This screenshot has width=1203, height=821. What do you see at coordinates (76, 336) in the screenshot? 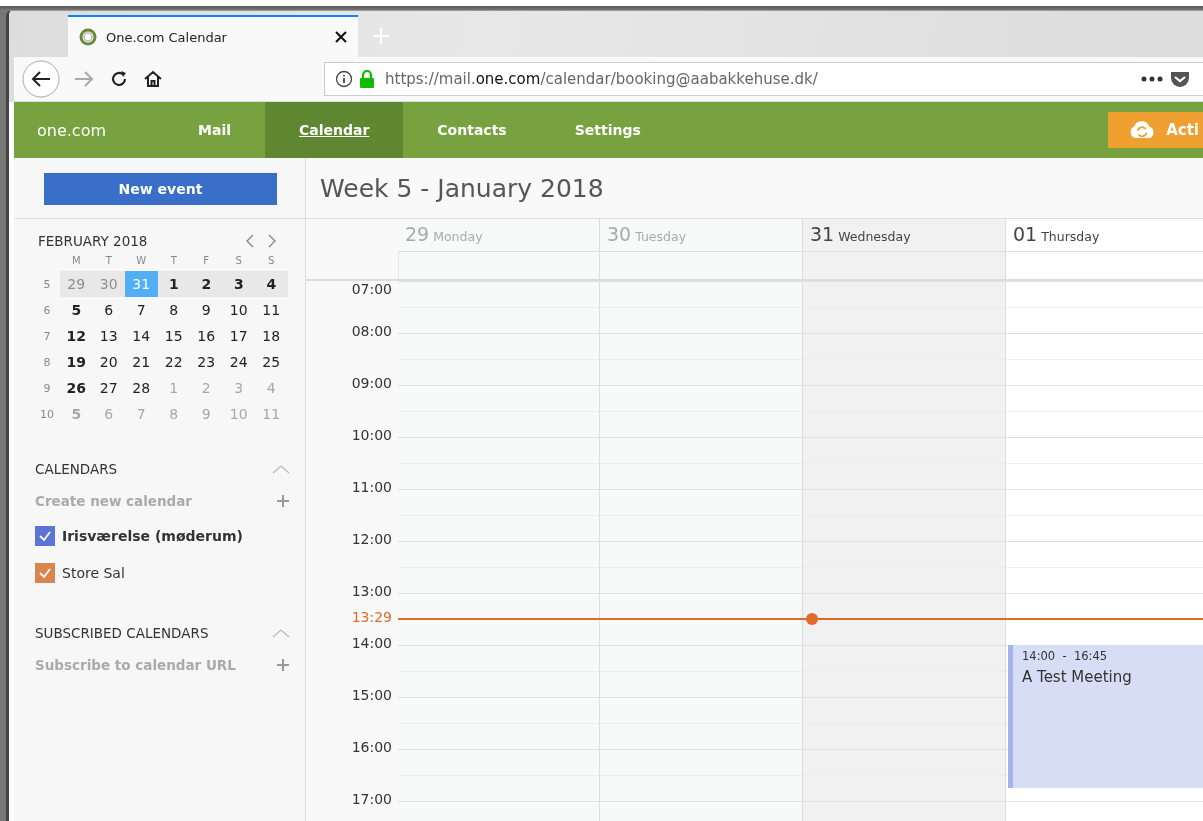
I see `calendar-day: 12` at bounding box center [76, 336].